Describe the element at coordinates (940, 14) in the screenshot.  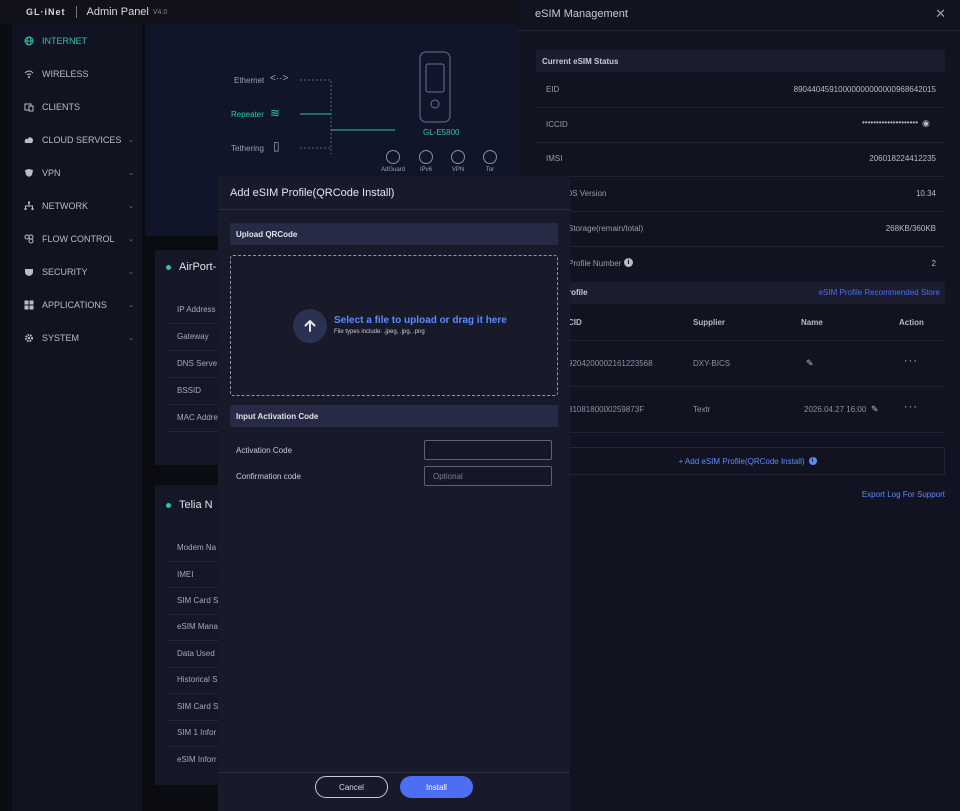
I see `close-icon: ✕` at that location.